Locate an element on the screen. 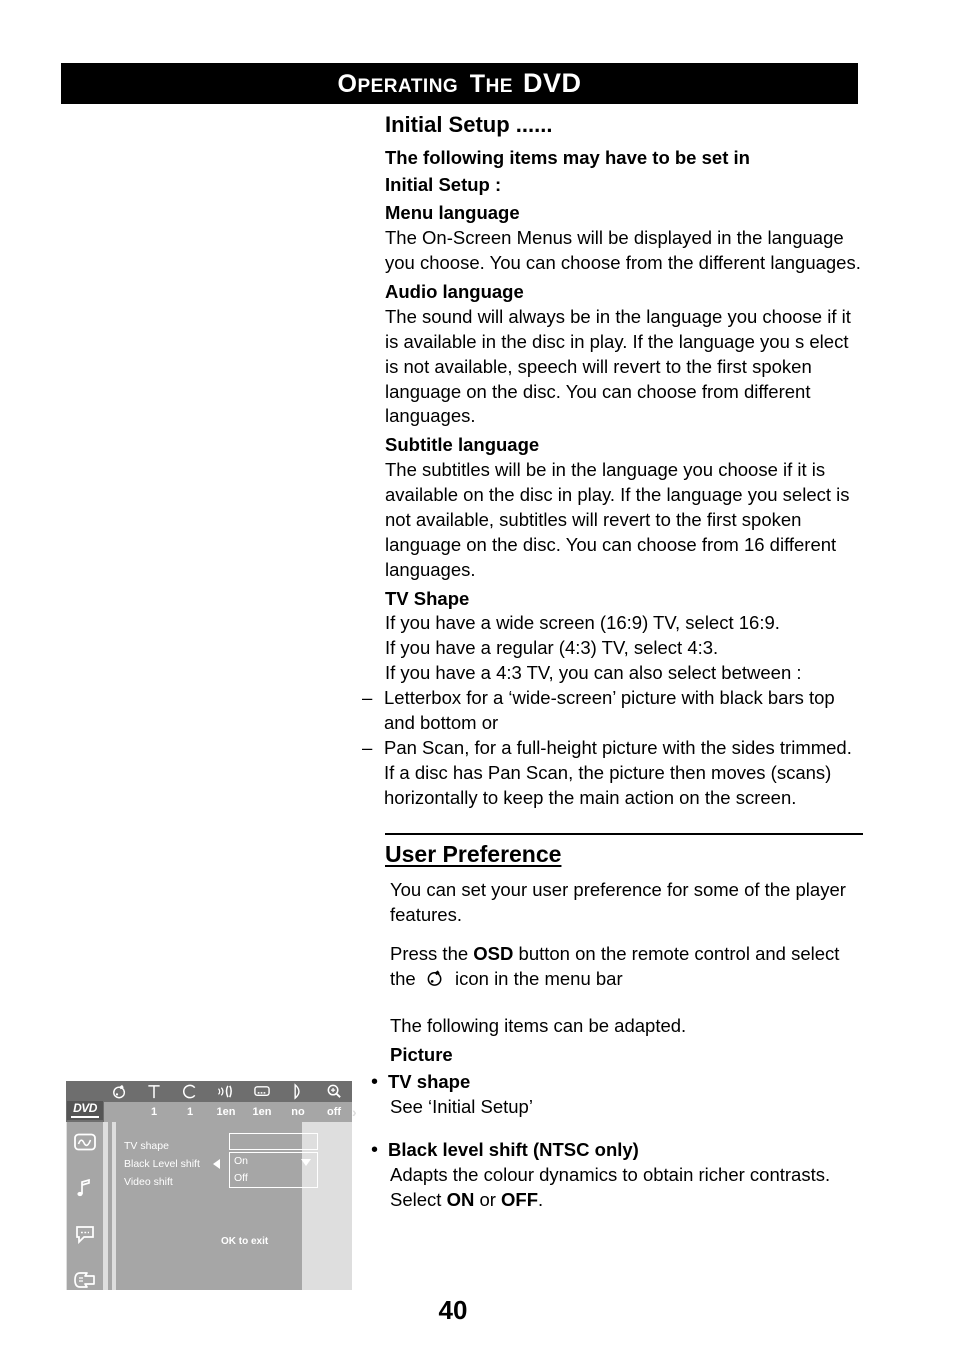 The image size is (954, 1355). header-title-dvd: DVD is located at coordinates (552, 83).